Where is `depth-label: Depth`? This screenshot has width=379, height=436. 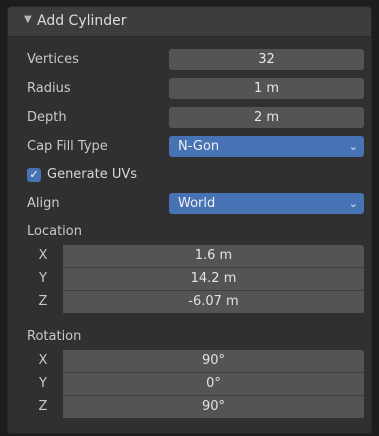 depth-label: Depth is located at coordinates (47, 117).